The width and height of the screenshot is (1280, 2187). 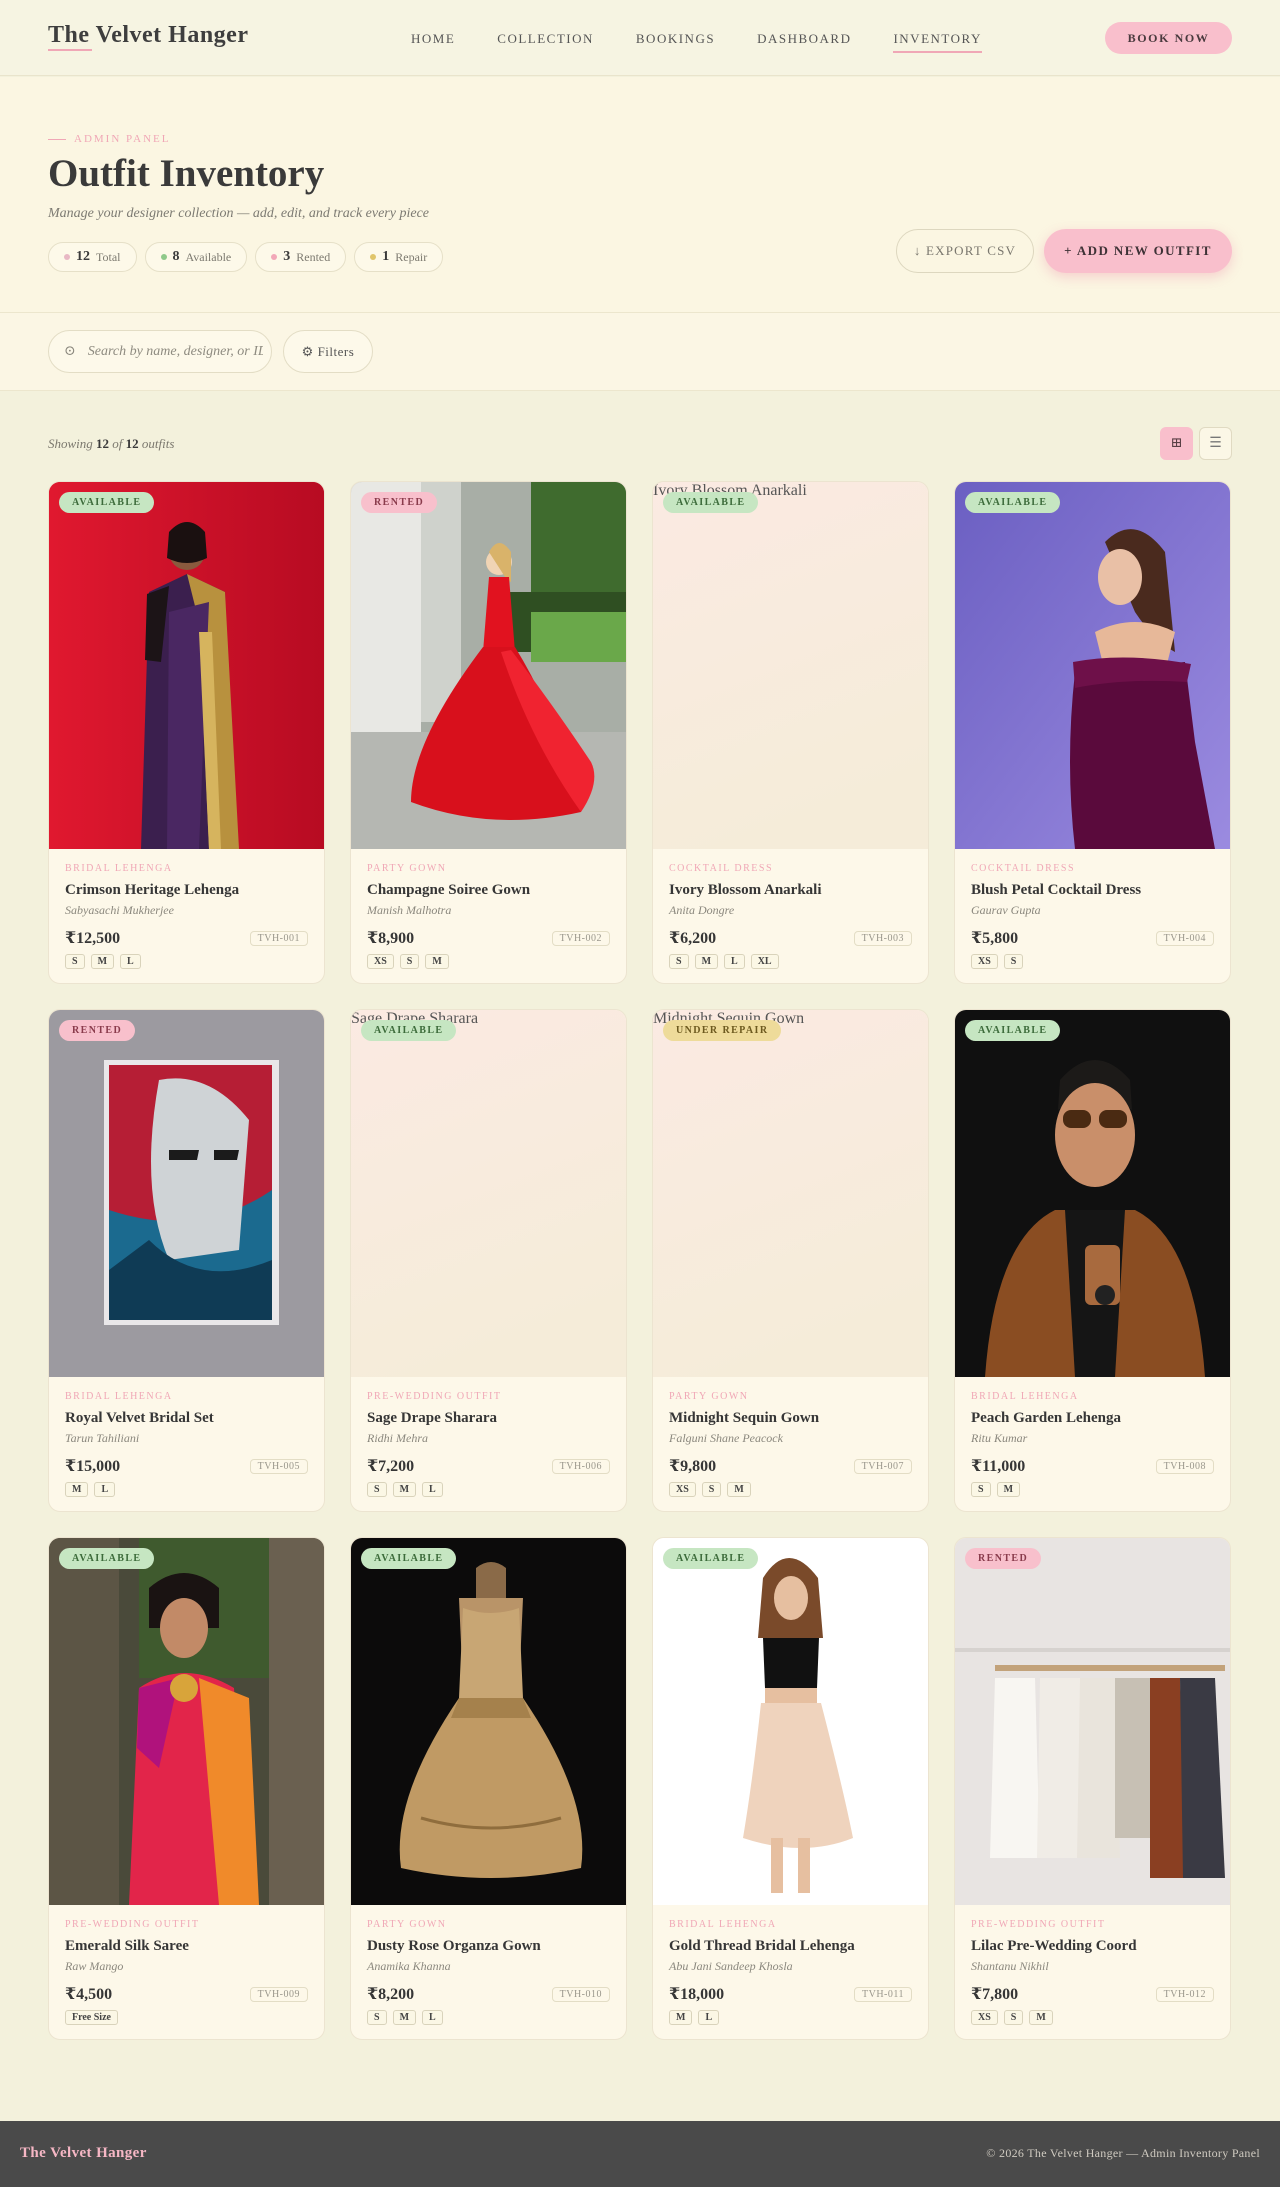 I want to click on book-now-button: BOOK NOW, so click(x=1168, y=38).